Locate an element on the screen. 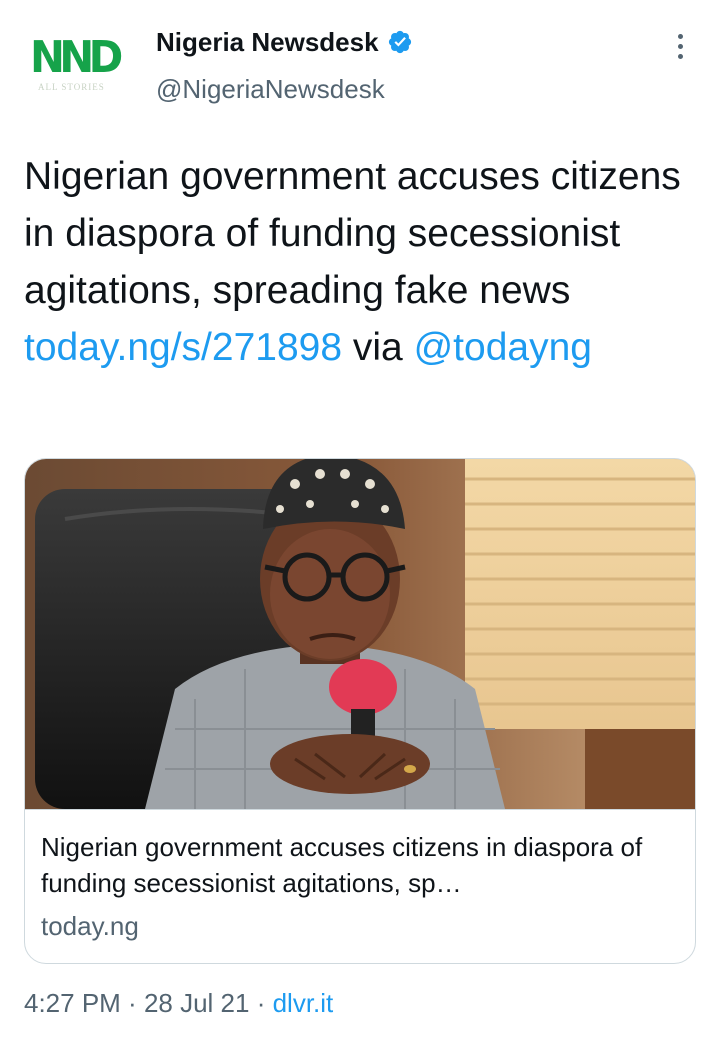 The width and height of the screenshot is (720, 1040). verified-badge-icon is located at coordinates (400, 42).